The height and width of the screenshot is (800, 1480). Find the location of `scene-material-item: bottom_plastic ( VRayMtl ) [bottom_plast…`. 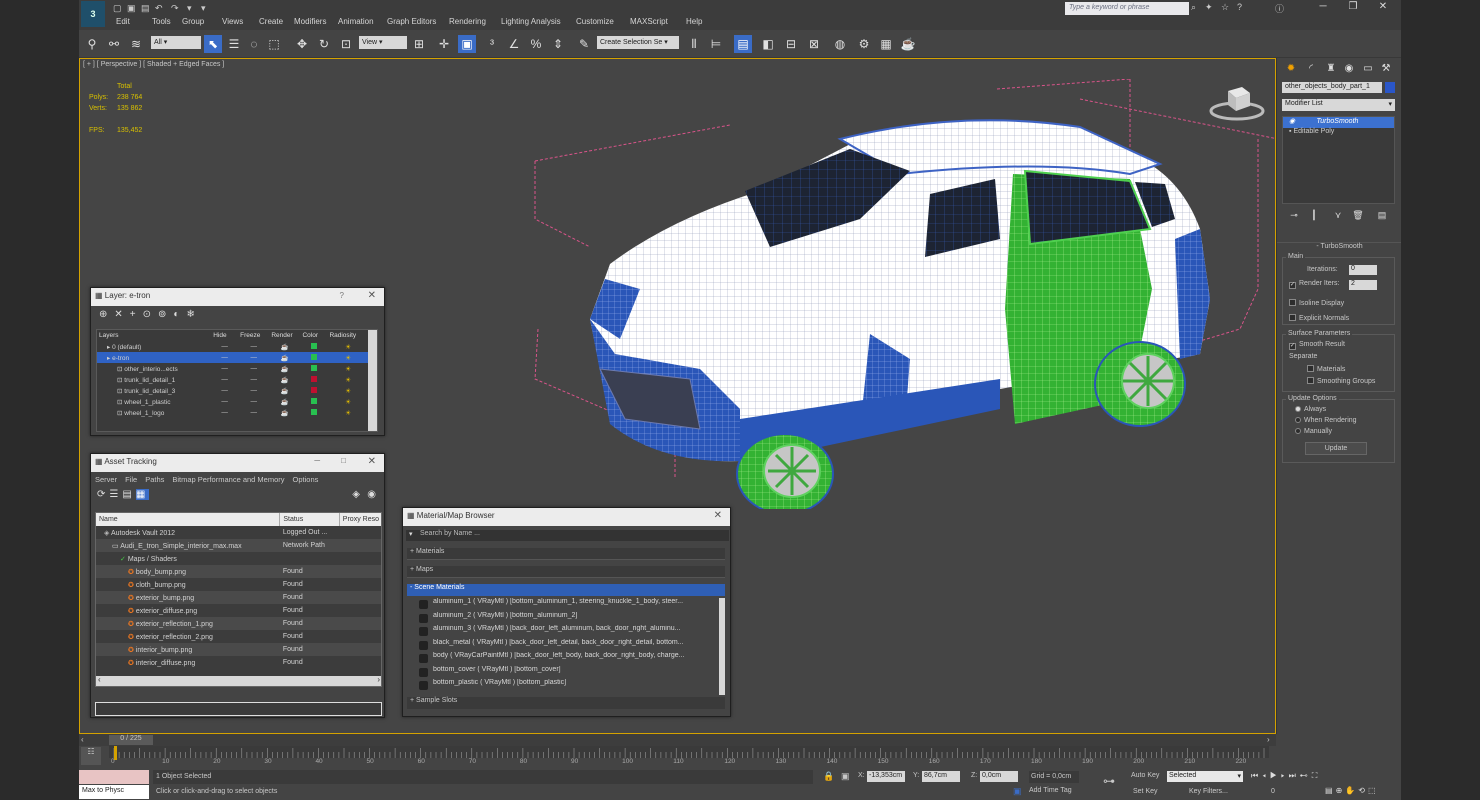

scene-material-item: bottom_plastic ( VRayMtl ) [bottom_plast… is located at coordinates (563, 686).